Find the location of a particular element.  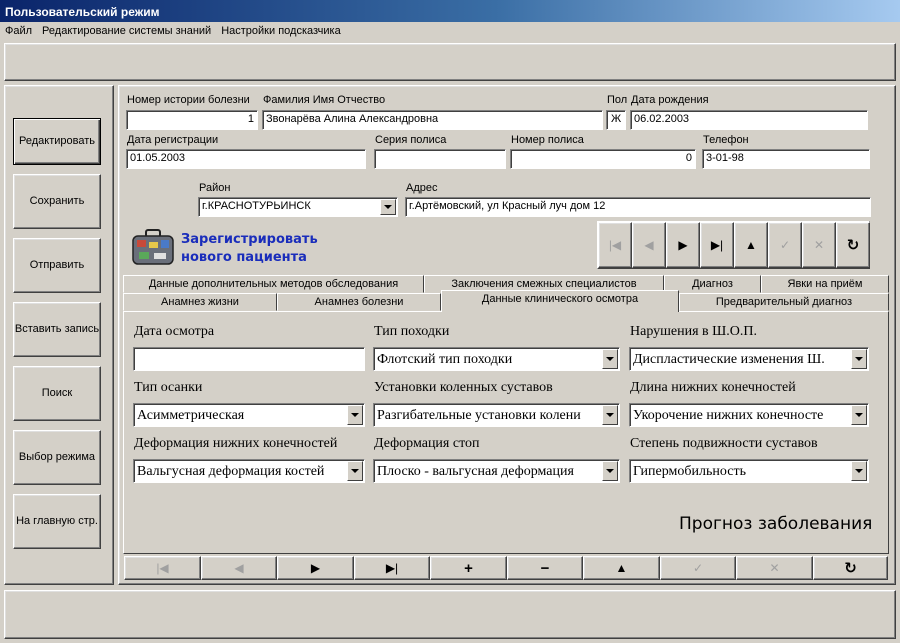

send-button: Отправить is located at coordinates (57, 265).